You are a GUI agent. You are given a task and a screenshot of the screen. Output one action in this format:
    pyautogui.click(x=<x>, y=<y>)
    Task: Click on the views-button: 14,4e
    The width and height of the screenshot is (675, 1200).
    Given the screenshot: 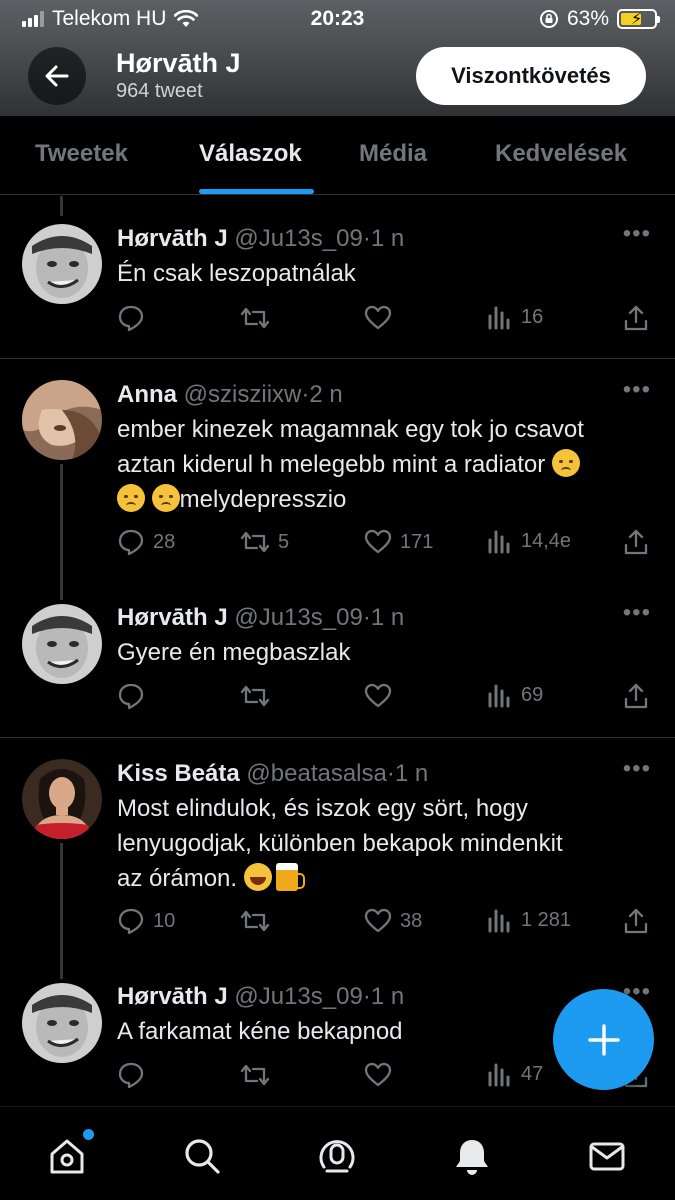 What is the action you would take?
    pyautogui.click(x=529, y=541)
    